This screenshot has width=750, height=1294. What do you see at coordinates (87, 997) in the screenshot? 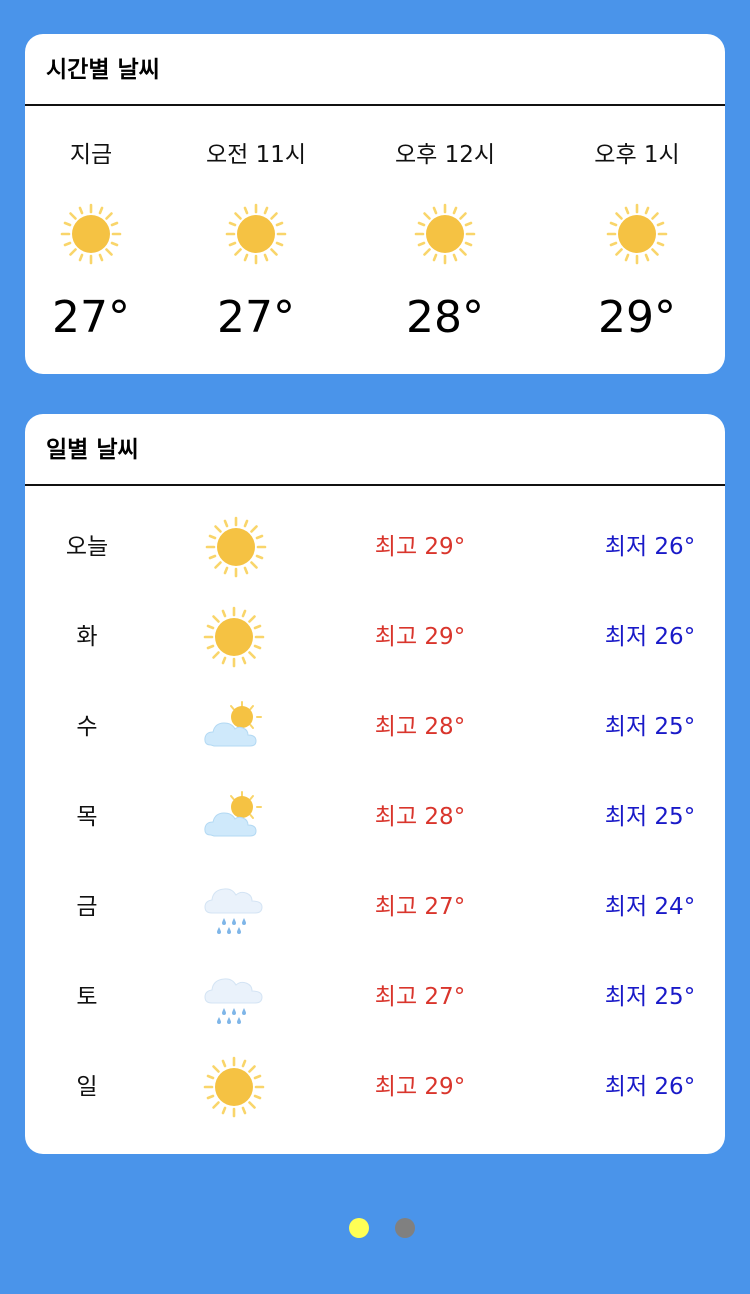
I see `day-name: 토` at bounding box center [87, 997].